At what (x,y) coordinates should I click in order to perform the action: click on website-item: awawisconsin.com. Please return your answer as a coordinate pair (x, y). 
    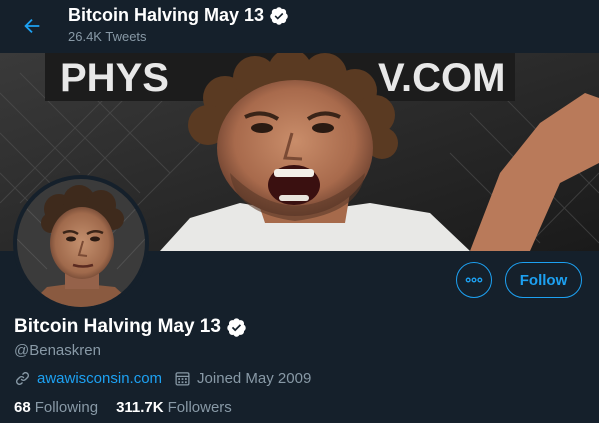
    Looking at the image, I should click on (88, 378).